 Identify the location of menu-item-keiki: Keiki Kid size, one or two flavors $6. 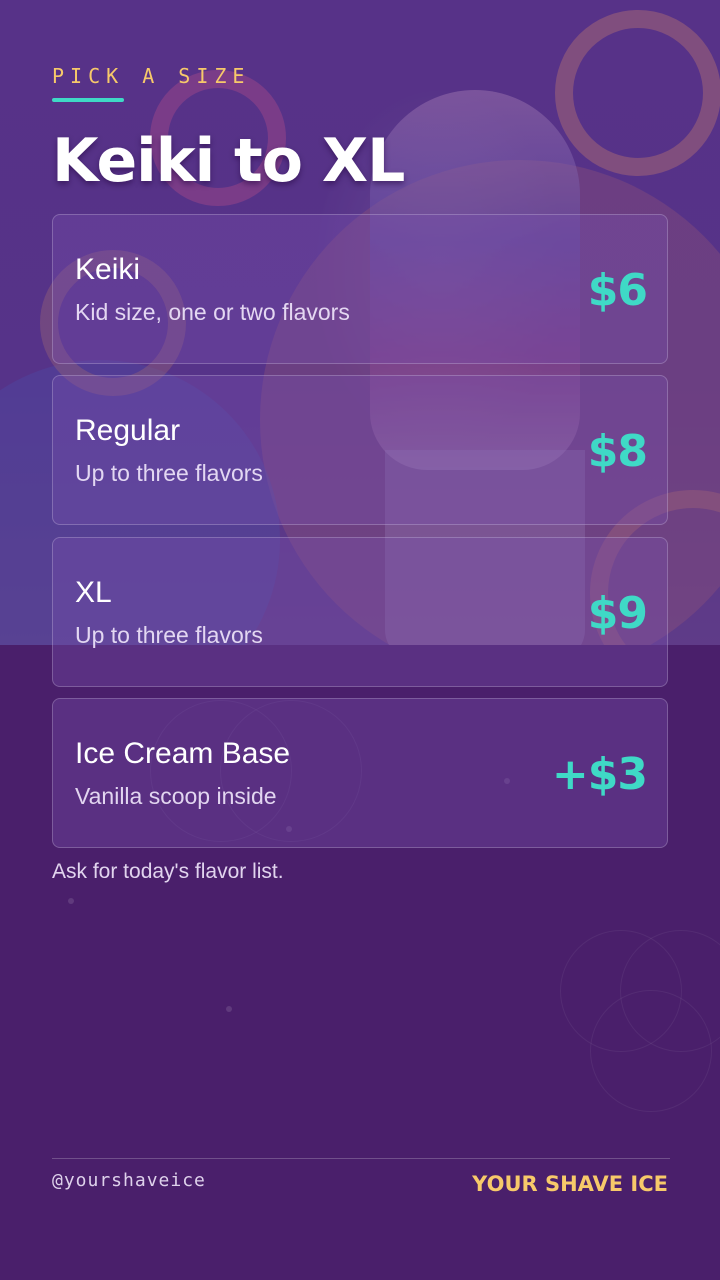
(360, 289).